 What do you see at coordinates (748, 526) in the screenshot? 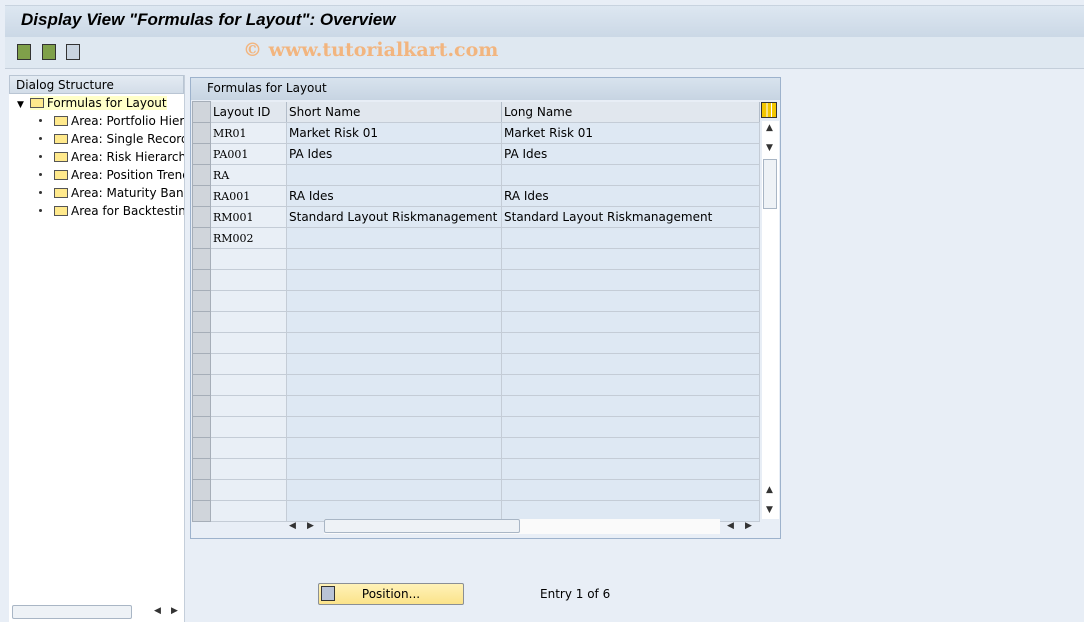
I see `scroll-right-end-icon: ▶` at bounding box center [748, 526].